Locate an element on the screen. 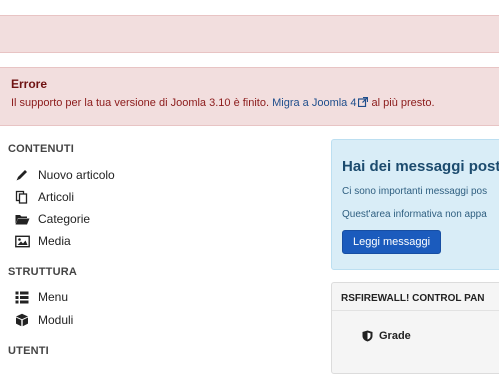 The image size is (499, 374). sidebar-item-menu: Menu is located at coordinates (41, 297).